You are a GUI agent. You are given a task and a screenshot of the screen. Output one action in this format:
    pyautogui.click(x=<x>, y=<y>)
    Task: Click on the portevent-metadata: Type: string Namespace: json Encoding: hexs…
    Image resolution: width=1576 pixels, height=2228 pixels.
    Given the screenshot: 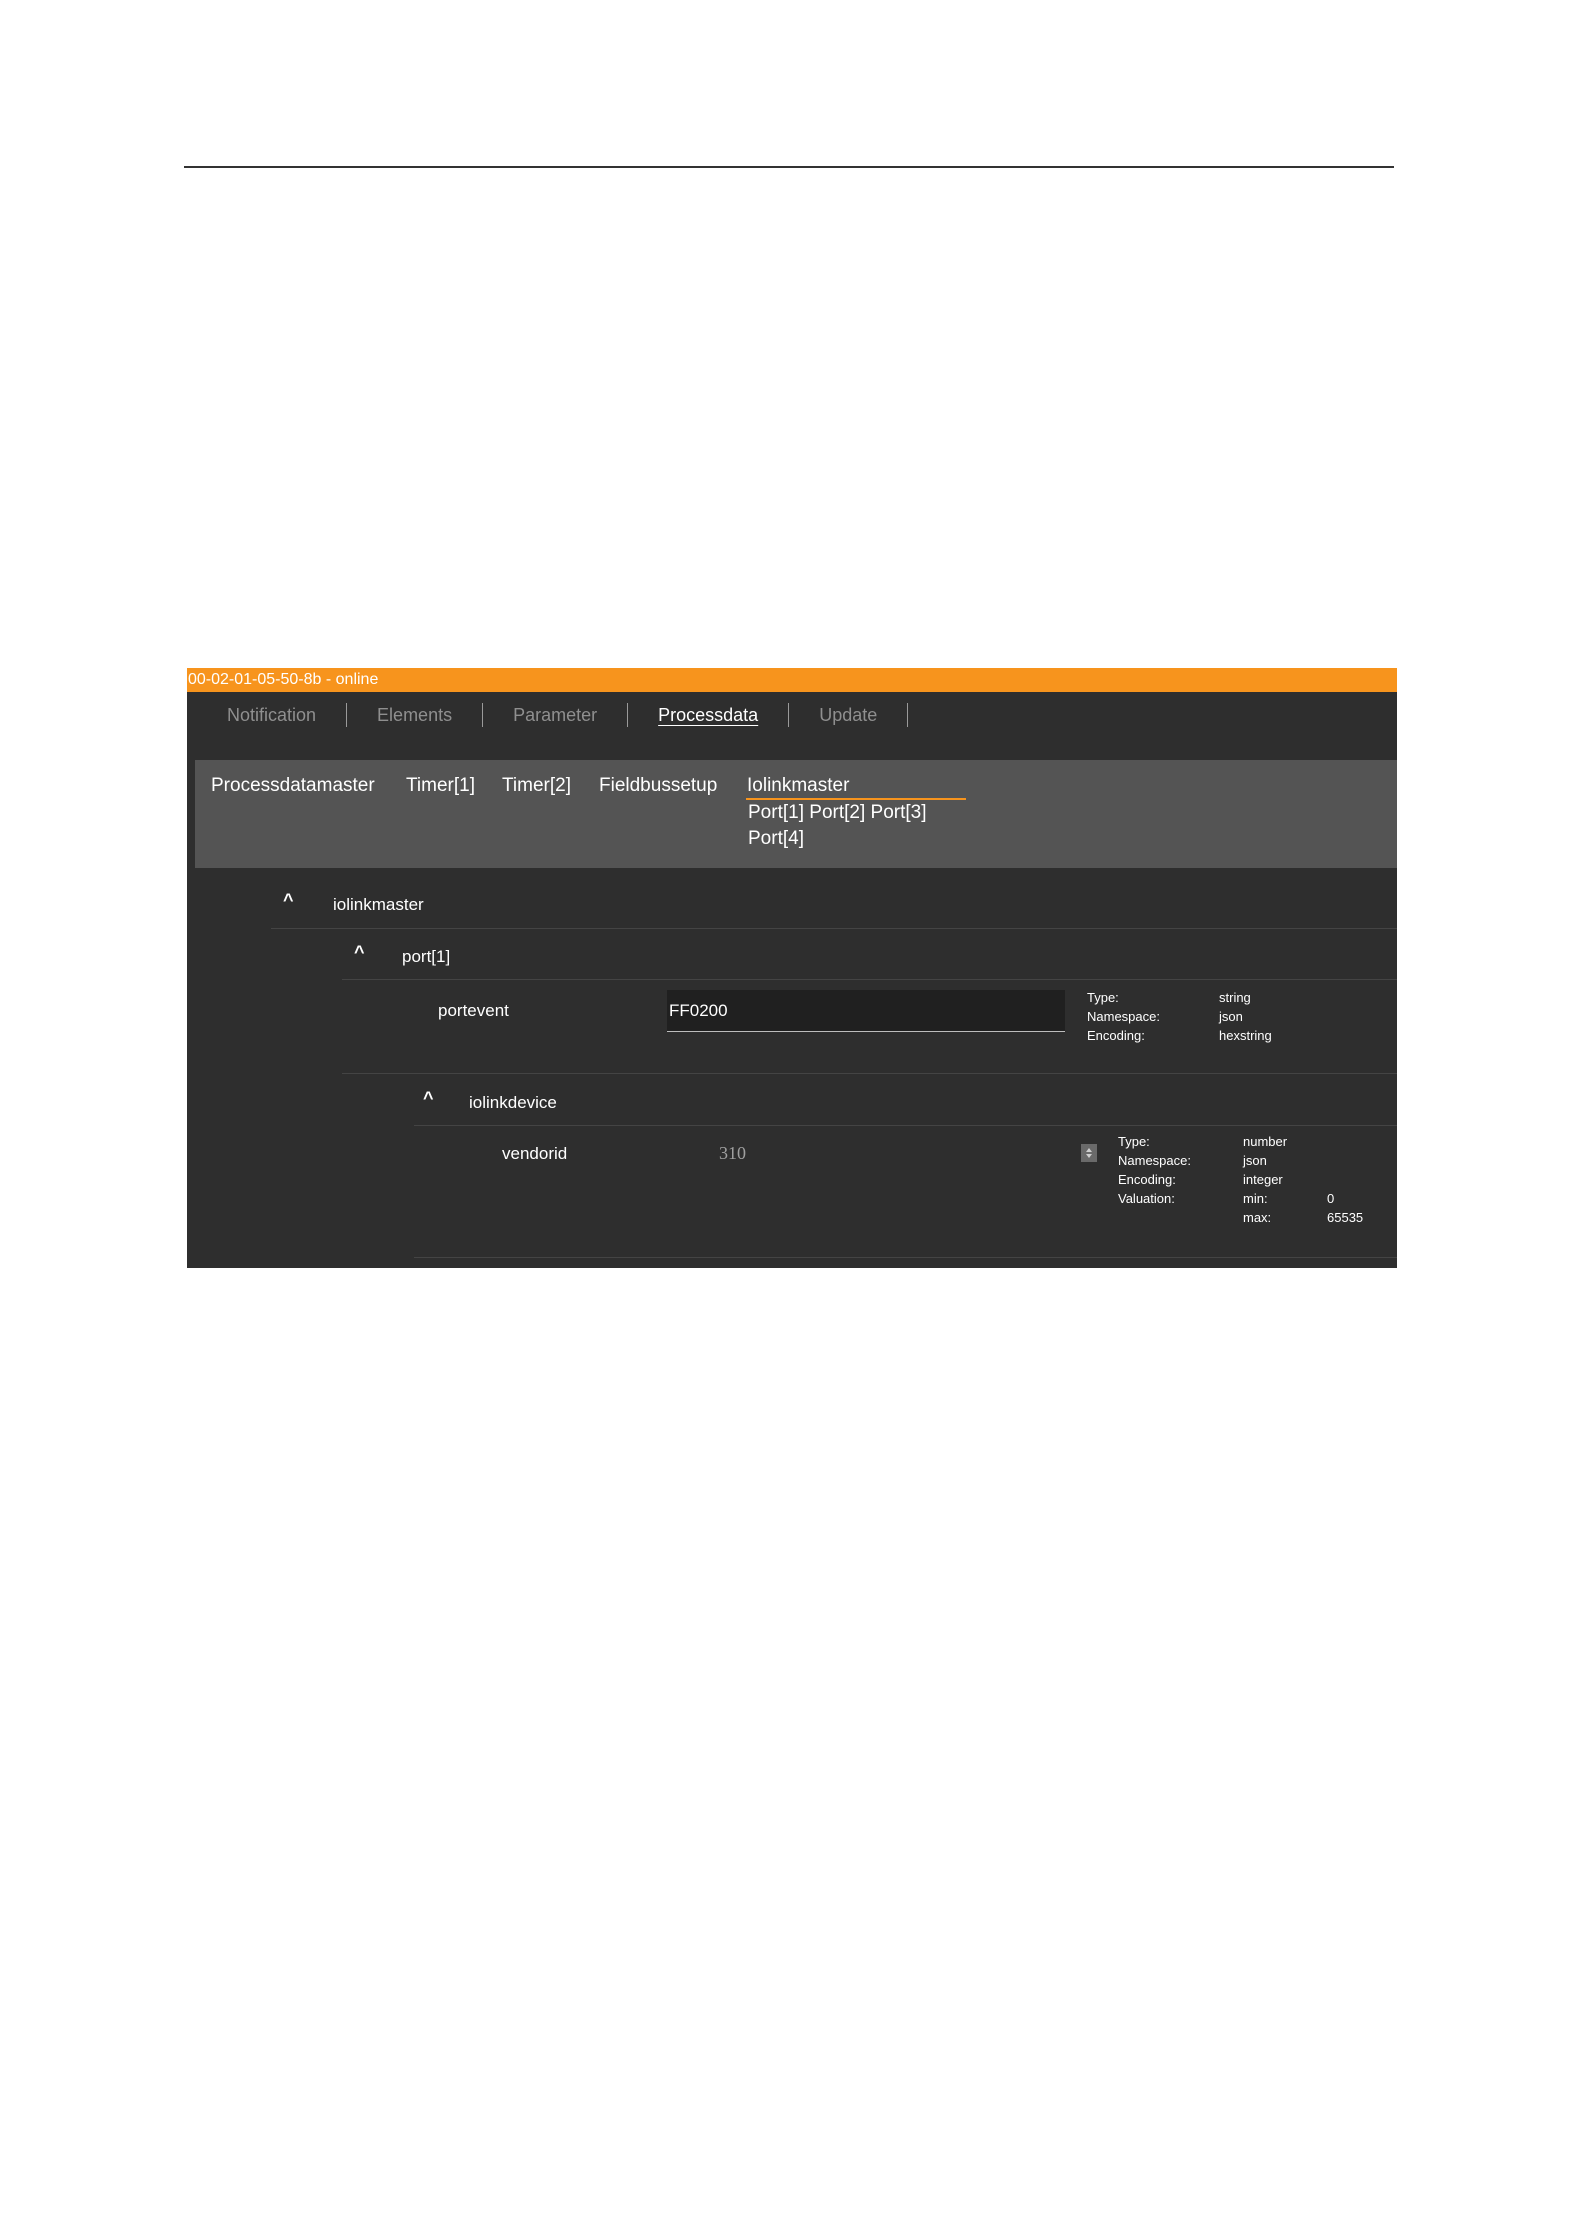 What is the action you would take?
    pyautogui.click(x=1195, y=1016)
    